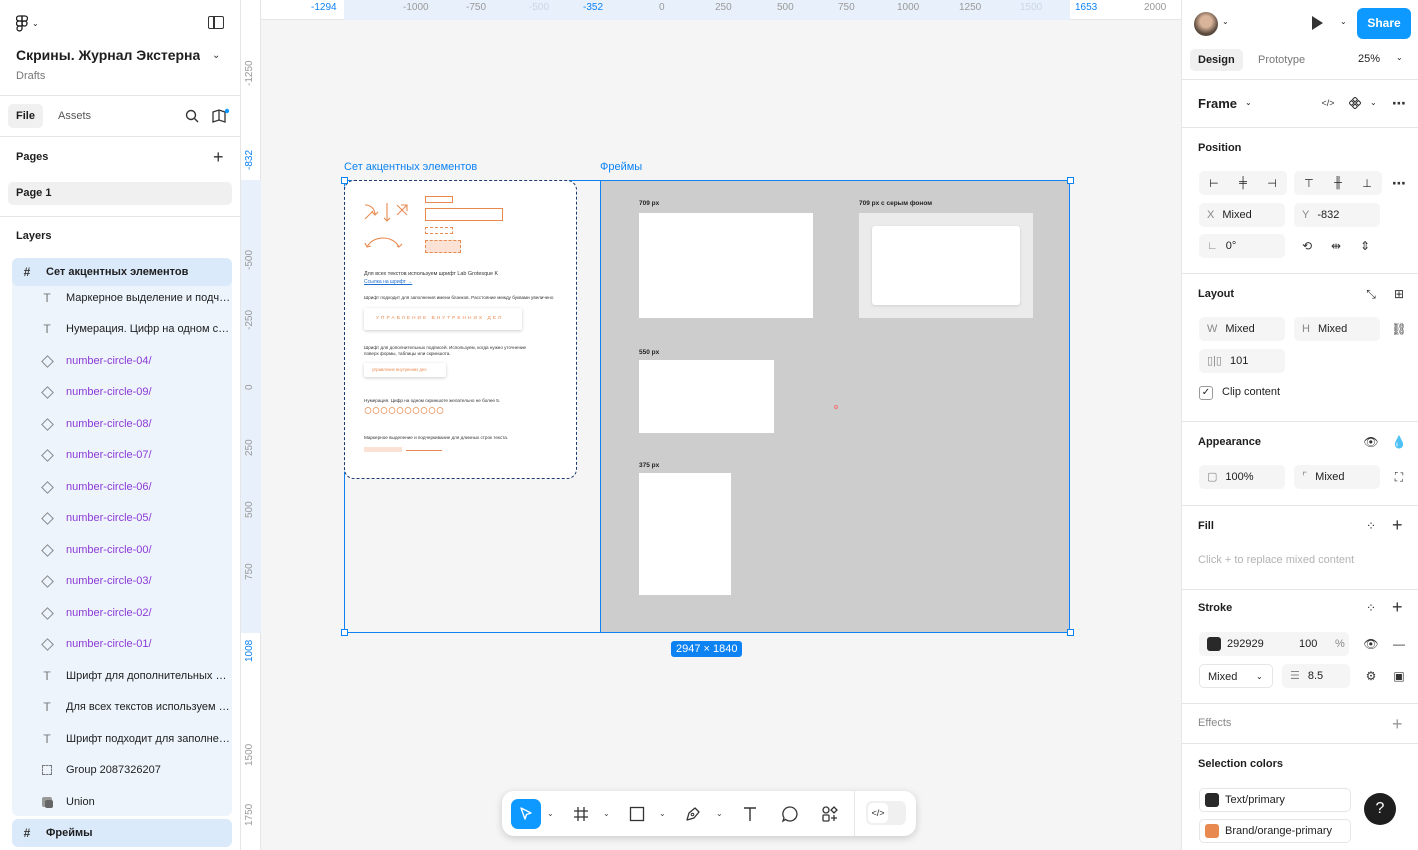 This screenshot has width=1418, height=850. Describe the element at coordinates (830, 814) in the screenshot. I see `actions-tool-button` at that location.